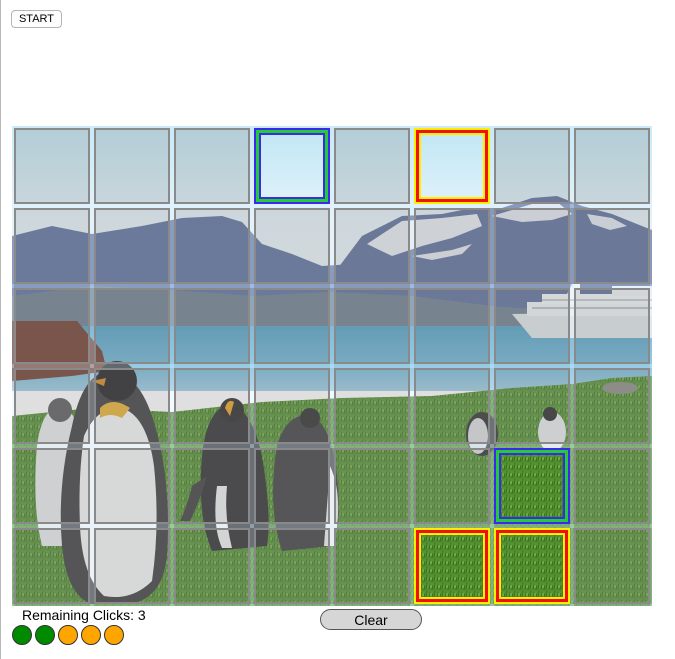  I want to click on grid-cell-r2-c6, so click(532, 326).